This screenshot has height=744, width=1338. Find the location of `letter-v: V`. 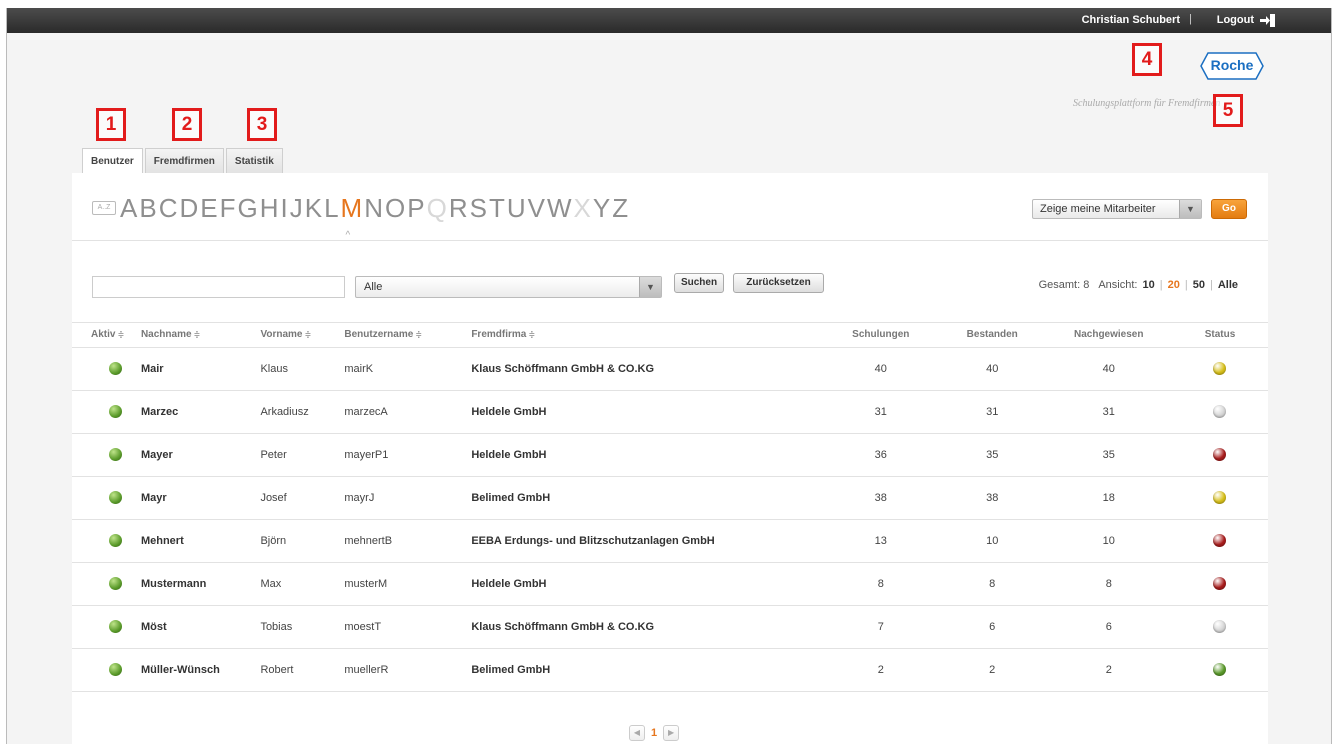

letter-v: V is located at coordinates (537, 208).